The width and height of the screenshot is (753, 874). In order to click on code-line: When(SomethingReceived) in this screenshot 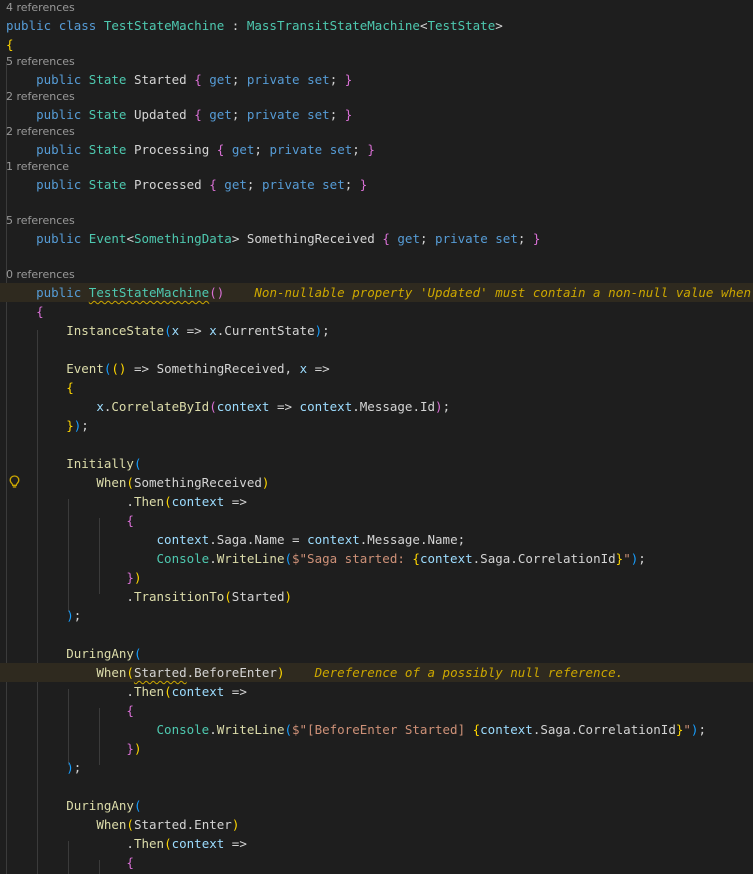, I will do `click(376, 482)`.